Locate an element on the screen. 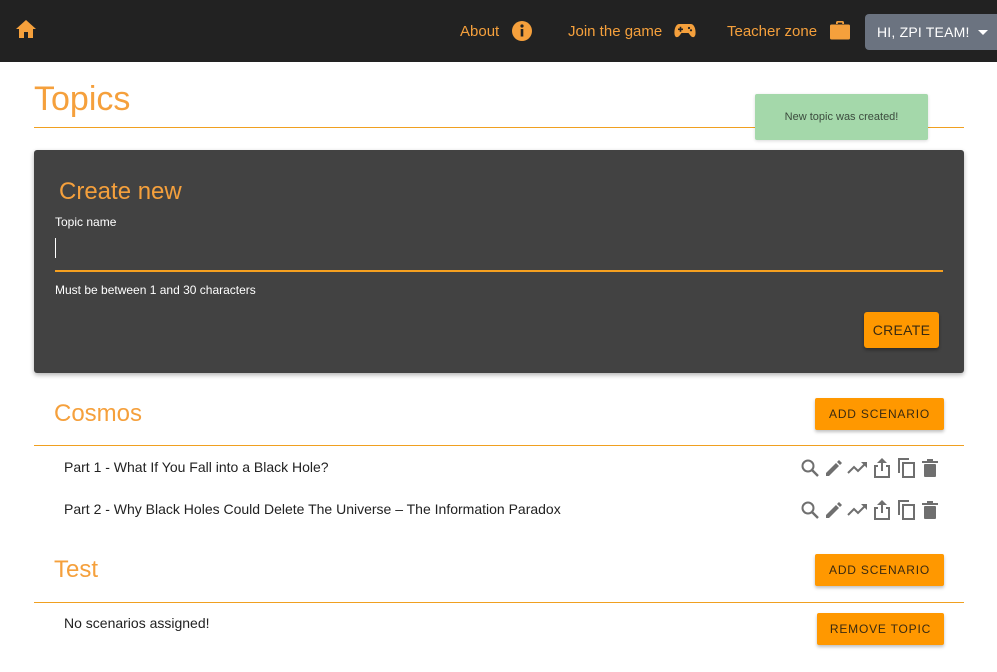 The width and height of the screenshot is (997, 672). nav-join-label: Join the game is located at coordinates (615, 31).